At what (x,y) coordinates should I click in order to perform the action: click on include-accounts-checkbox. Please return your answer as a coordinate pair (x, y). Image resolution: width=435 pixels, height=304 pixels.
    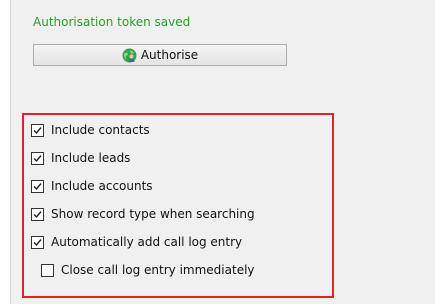
    Looking at the image, I should click on (37, 186).